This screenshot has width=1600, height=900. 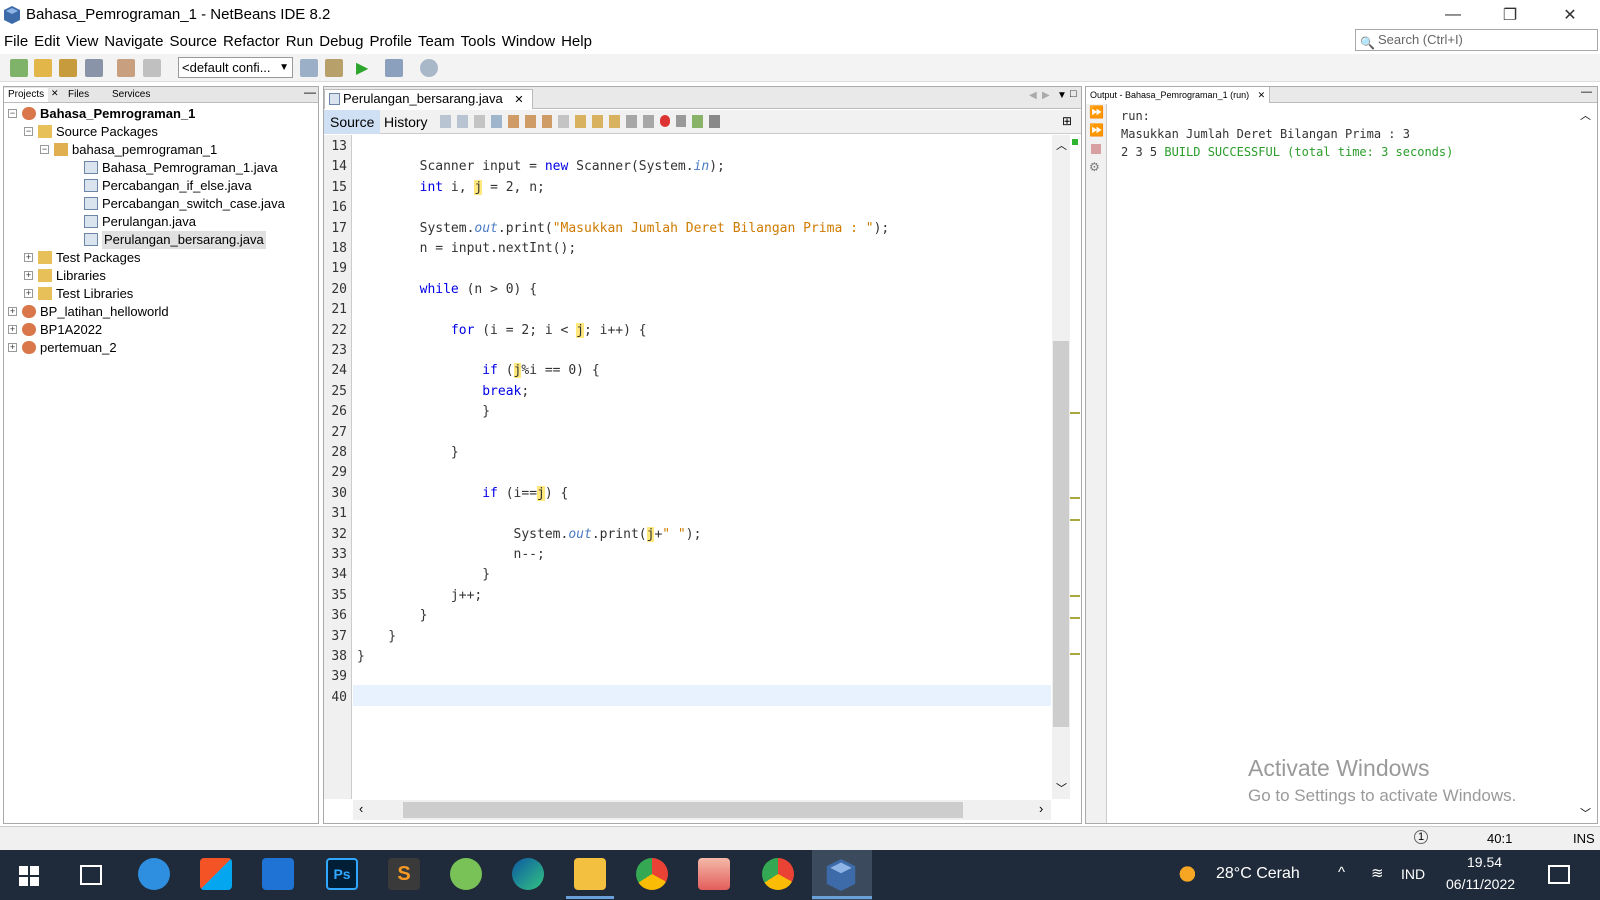 I want to click on close-icon: ✕, so click(x=518, y=100).